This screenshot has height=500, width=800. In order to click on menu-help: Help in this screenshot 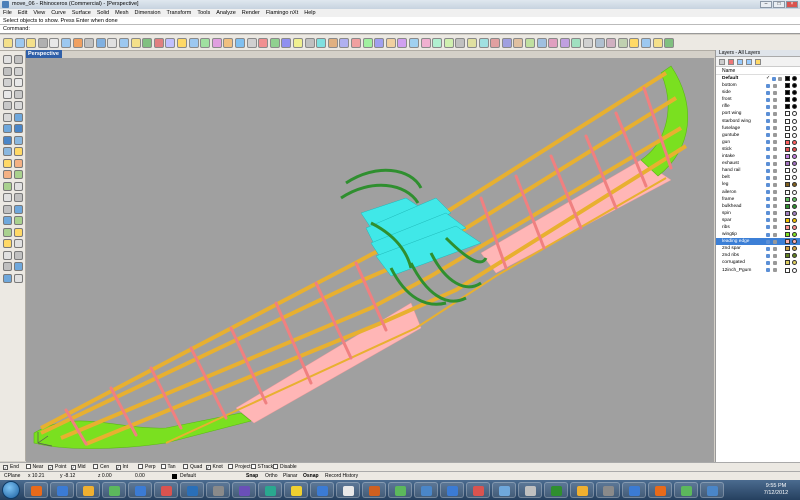, I will do `click(309, 13)`.